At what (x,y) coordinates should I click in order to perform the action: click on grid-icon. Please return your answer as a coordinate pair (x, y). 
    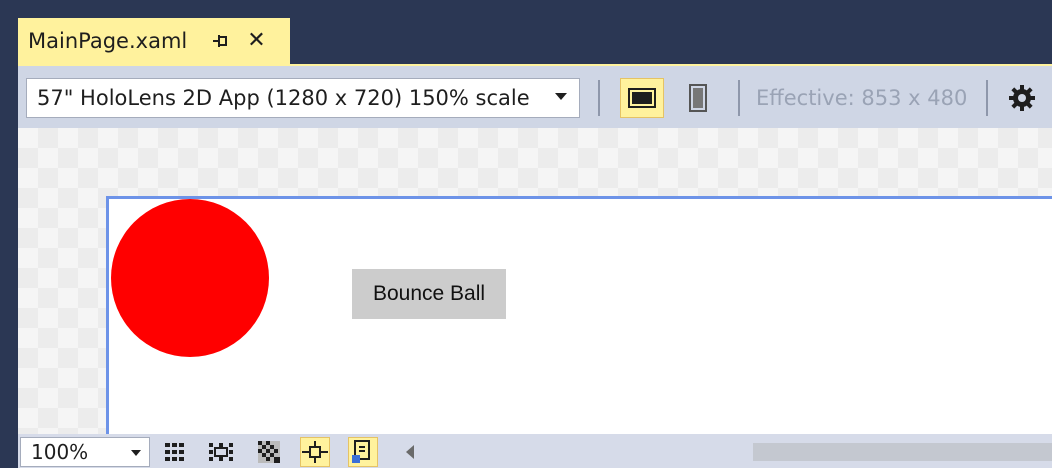
    Looking at the image, I should click on (174, 452).